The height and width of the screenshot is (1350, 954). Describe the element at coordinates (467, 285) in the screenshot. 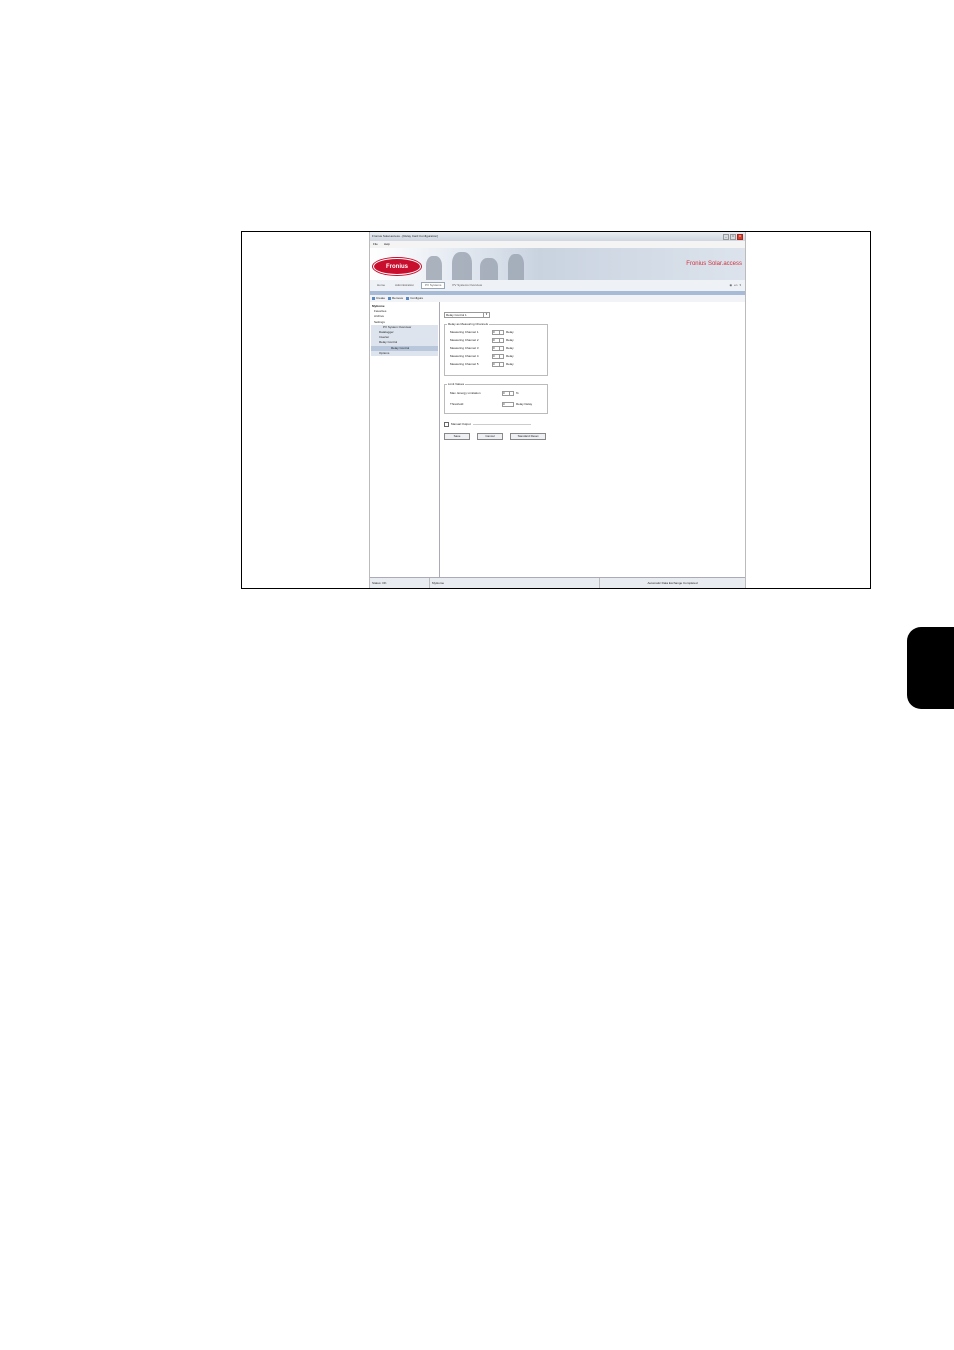

I see `tab-pv-systems-overview: PV Systems Overview` at that location.